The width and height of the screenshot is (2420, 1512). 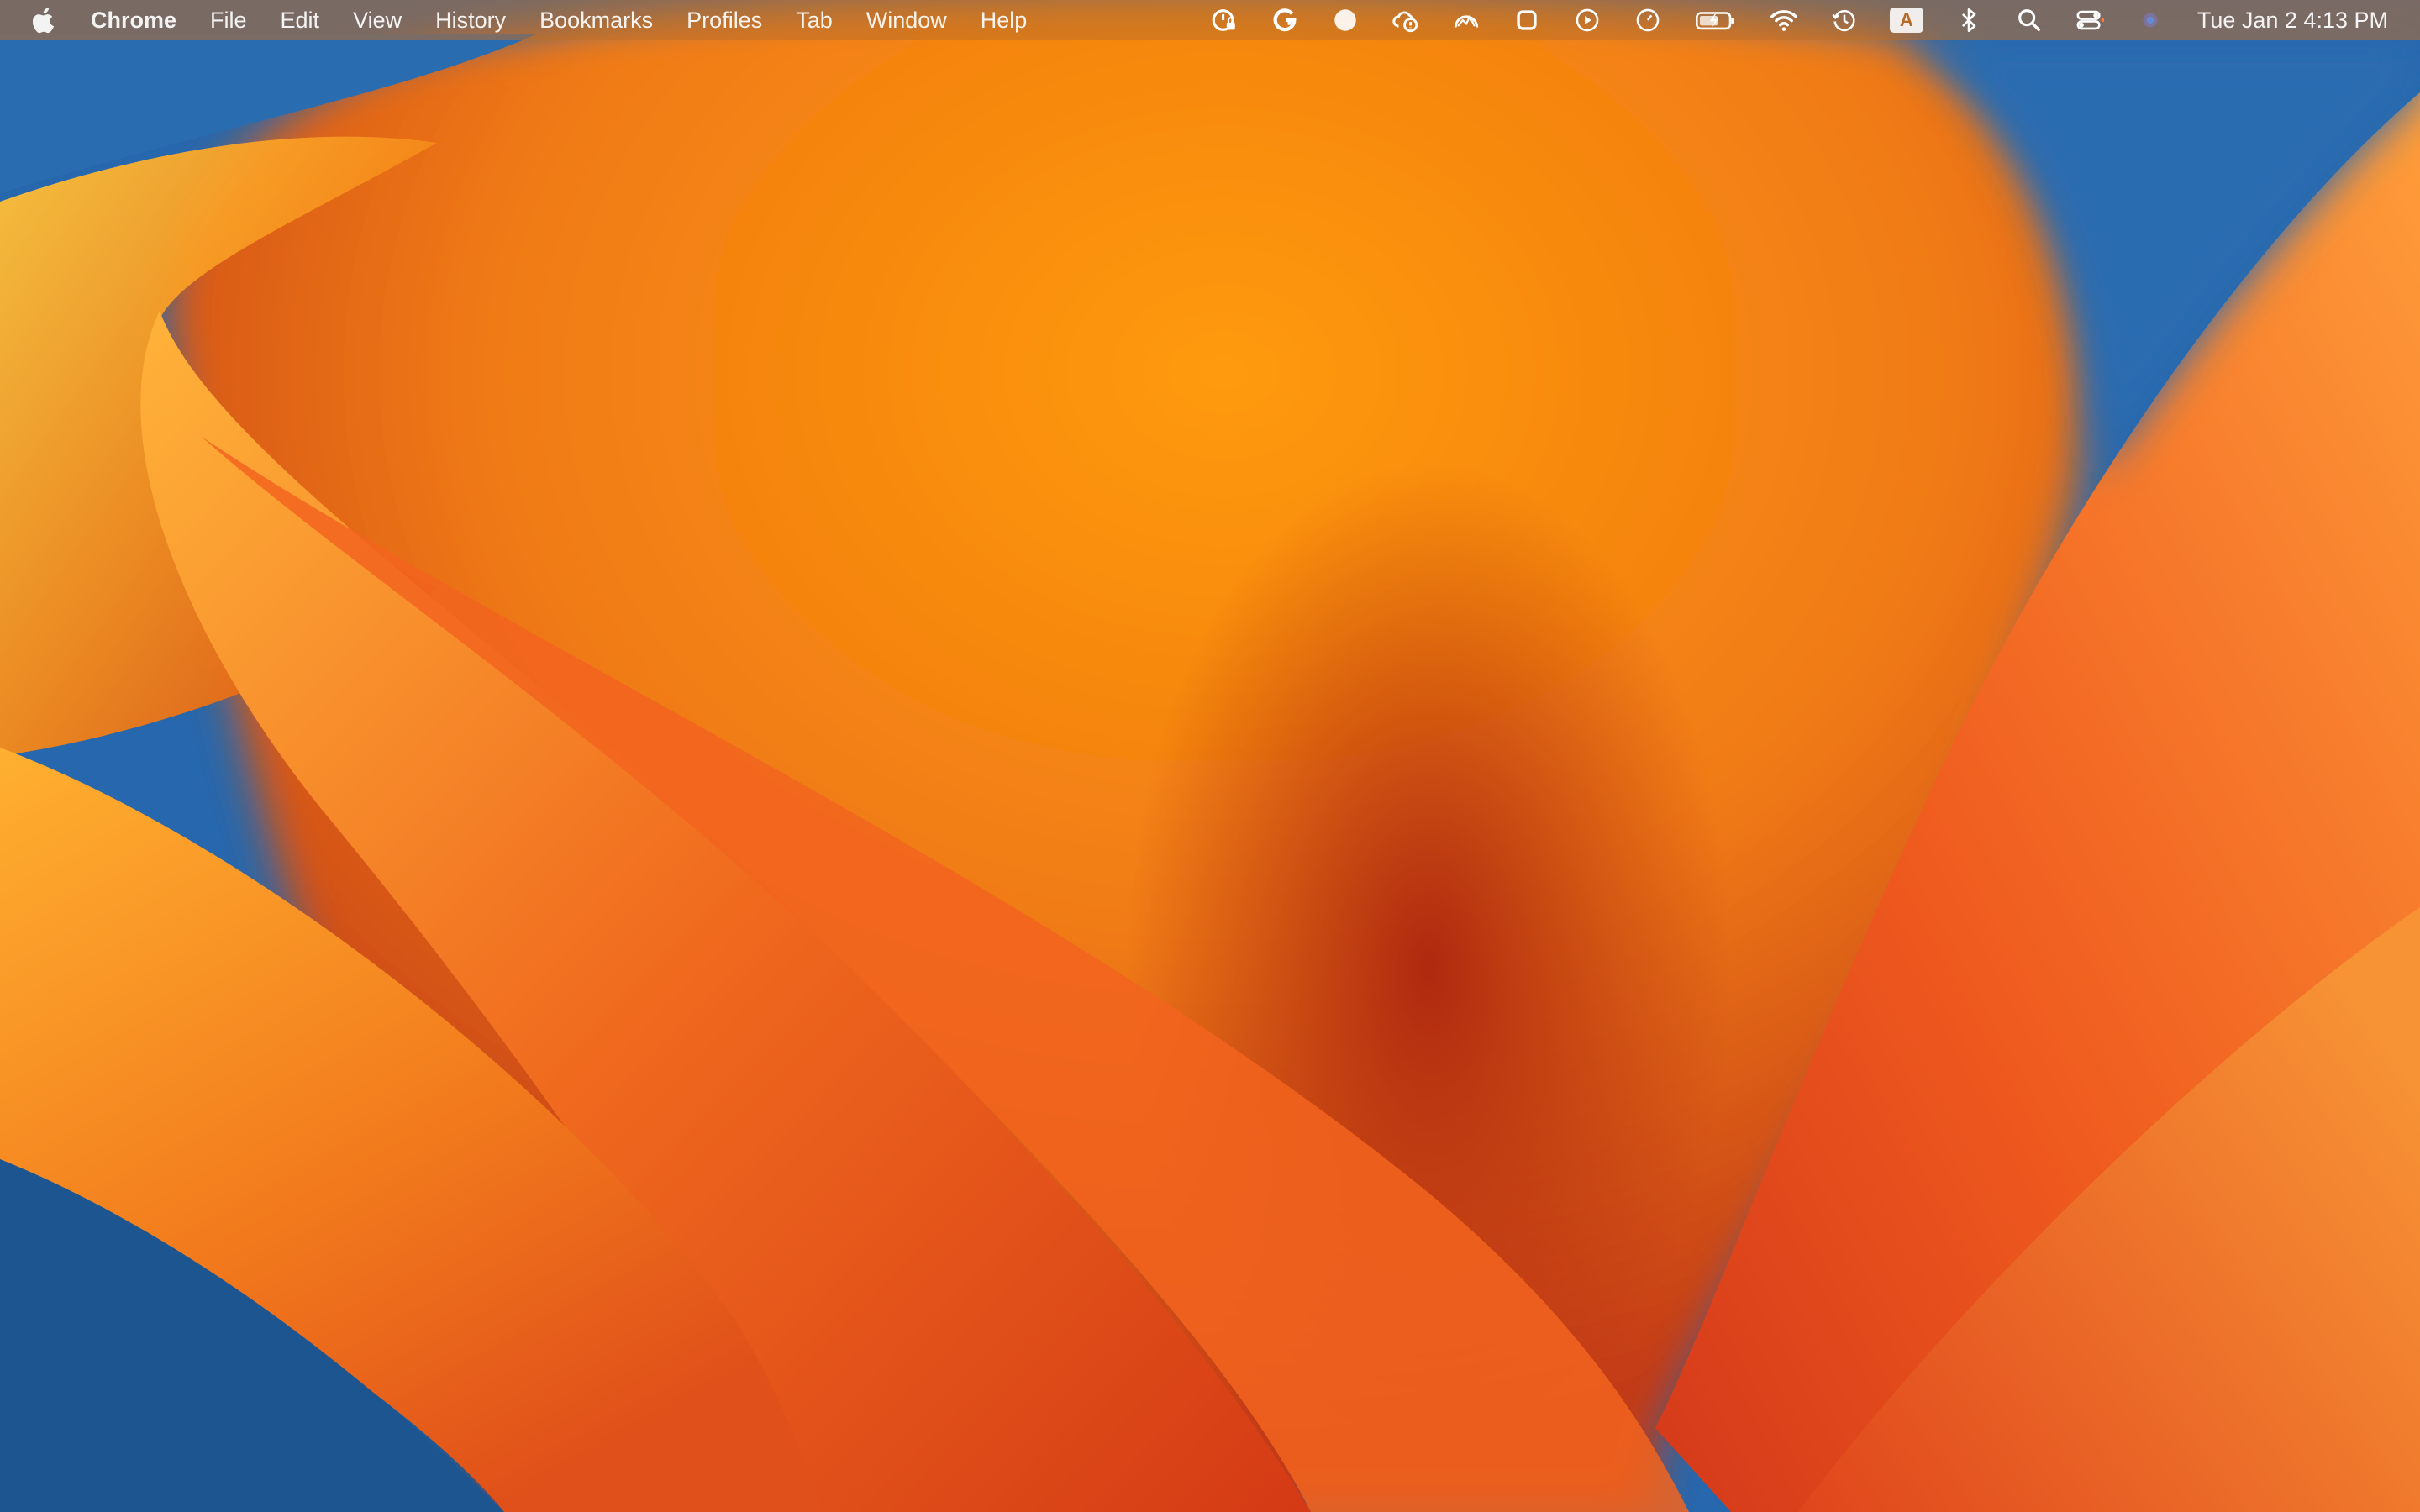 I want to click on activity-monitor-icon, so click(x=1466, y=20).